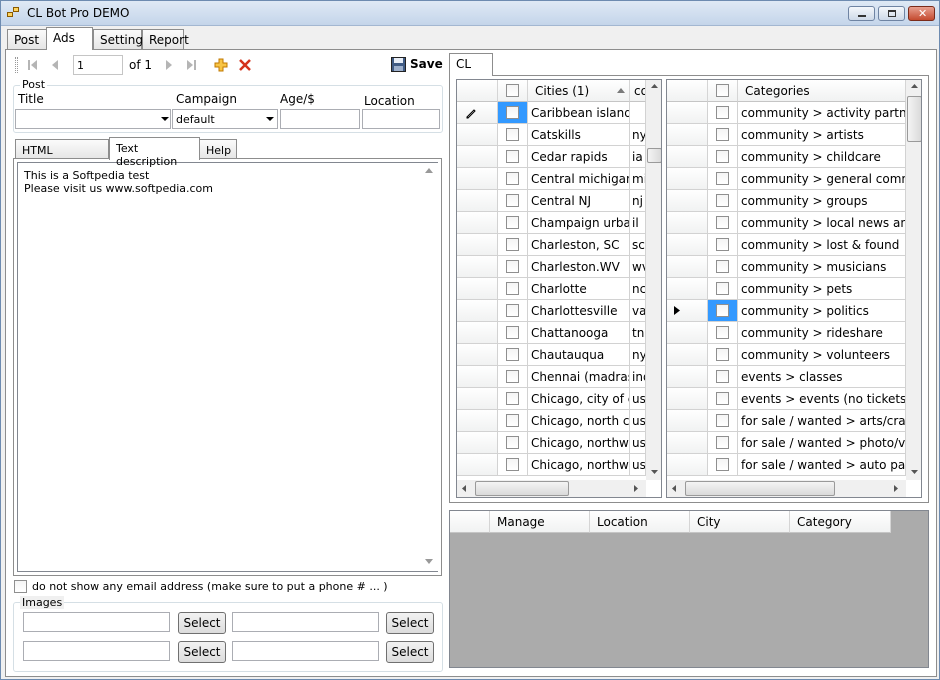 This screenshot has height=680, width=940. What do you see at coordinates (512, 90) in the screenshot?
I see `select-all-cities-checkbox` at bounding box center [512, 90].